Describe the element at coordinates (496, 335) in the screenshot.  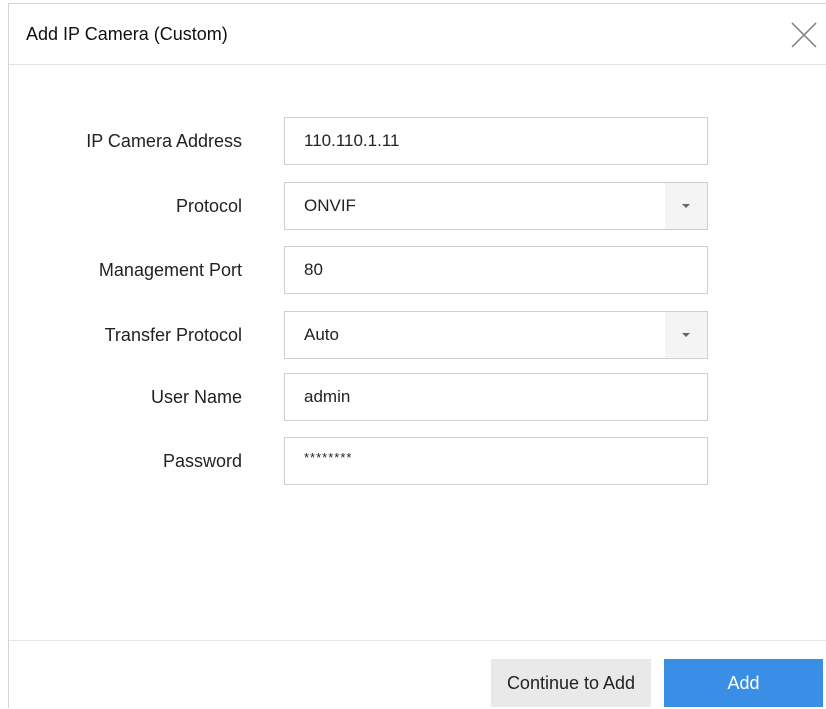
I see `transfer-protocol-select: Auto` at that location.